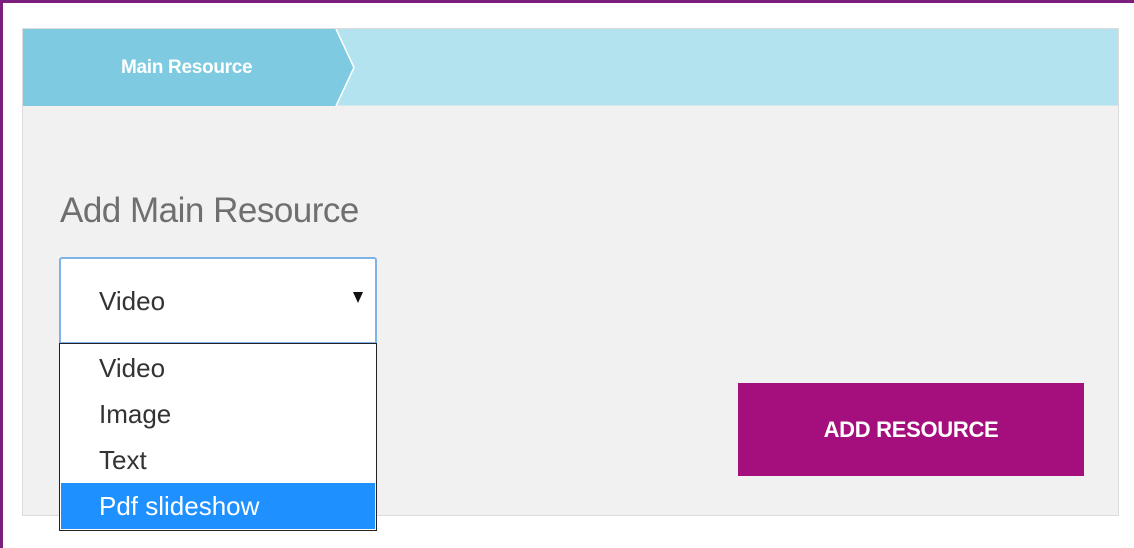 This screenshot has height=548, width=1134. What do you see at coordinates (218, 300) in the screenshot?
I see `resource-type-select: Video` at bounding box center [218, 300].